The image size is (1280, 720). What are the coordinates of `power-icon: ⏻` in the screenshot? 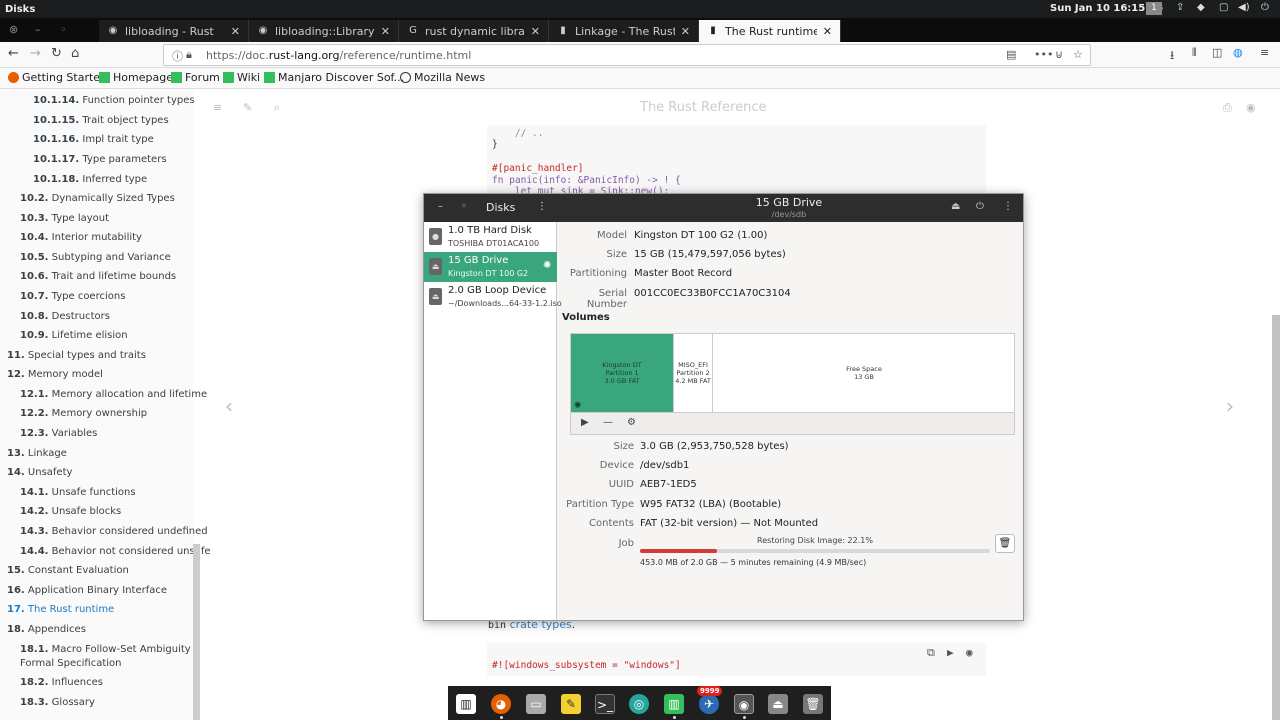 It's located at (1265, 7).